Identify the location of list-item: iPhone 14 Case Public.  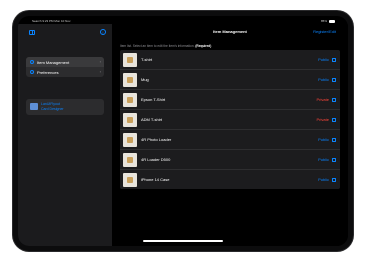
(230, 179).